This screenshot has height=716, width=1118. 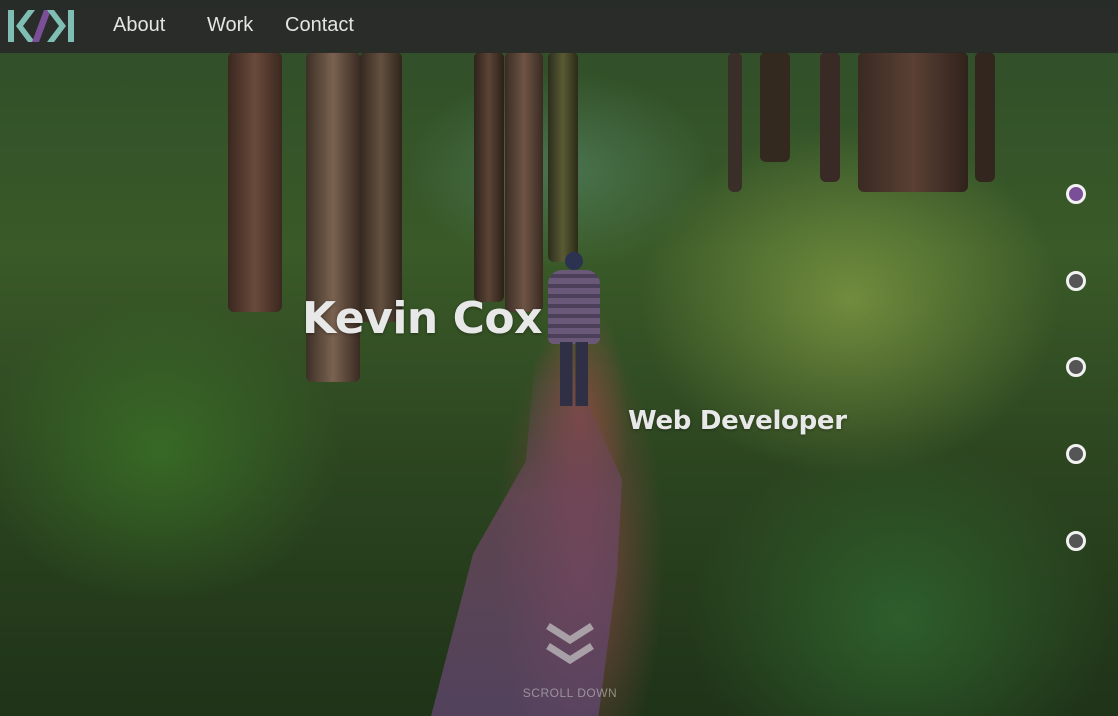 What do you see at coordinates (559, 26) in the screenshot?
I see `top-navbar: About Work Contact` at bounding box center [559, 26].